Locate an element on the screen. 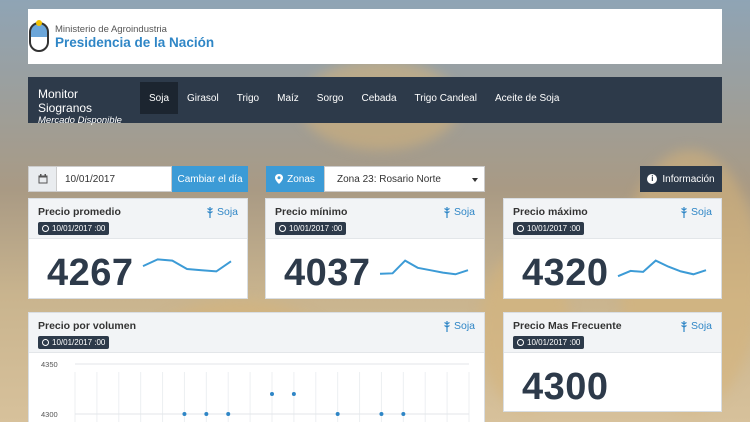 This screenshot has width=750, height=422. most-frequent-price-value: 4300 is located at coordinates (565, 387).